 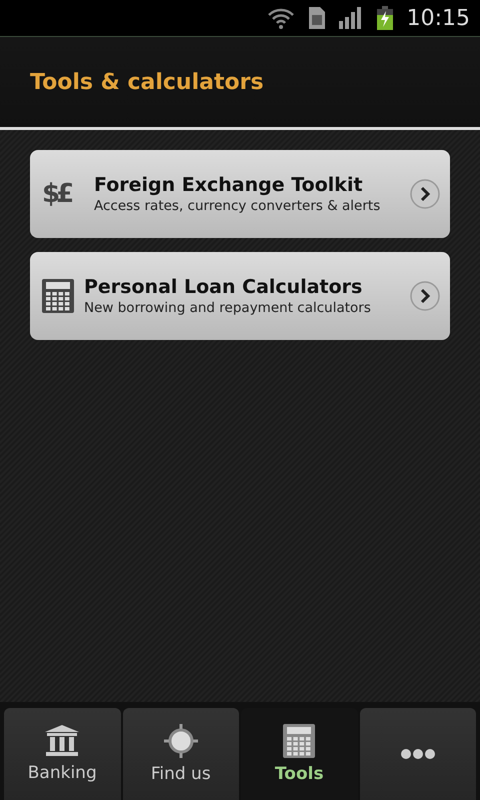 I want to click on wifi-icon, so click(x=280, y=18).